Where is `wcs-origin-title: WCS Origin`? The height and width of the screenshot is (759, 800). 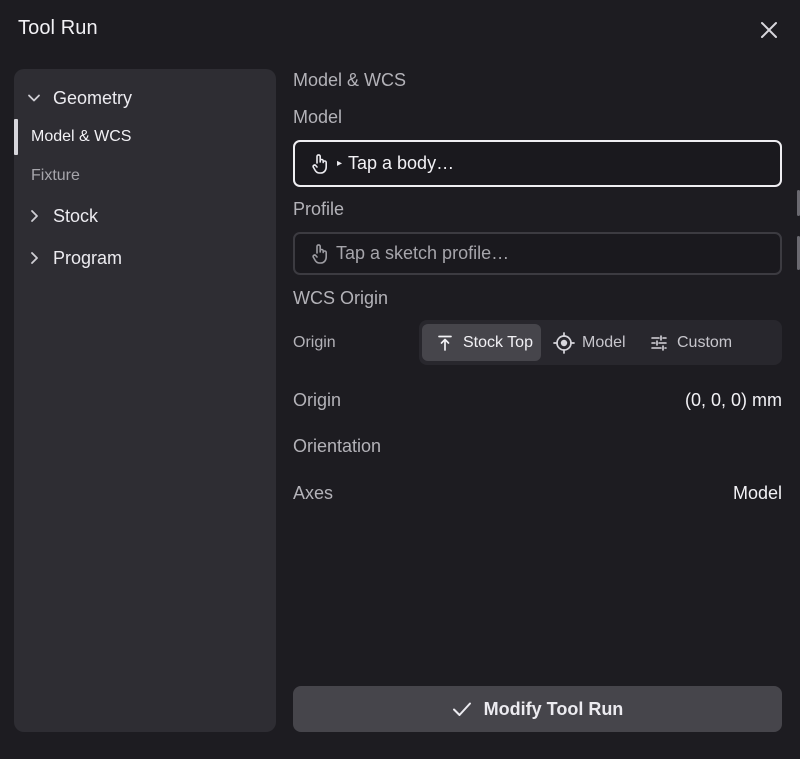
wcs-origin-title: WCS Origin is located at coordinates (341, 298).